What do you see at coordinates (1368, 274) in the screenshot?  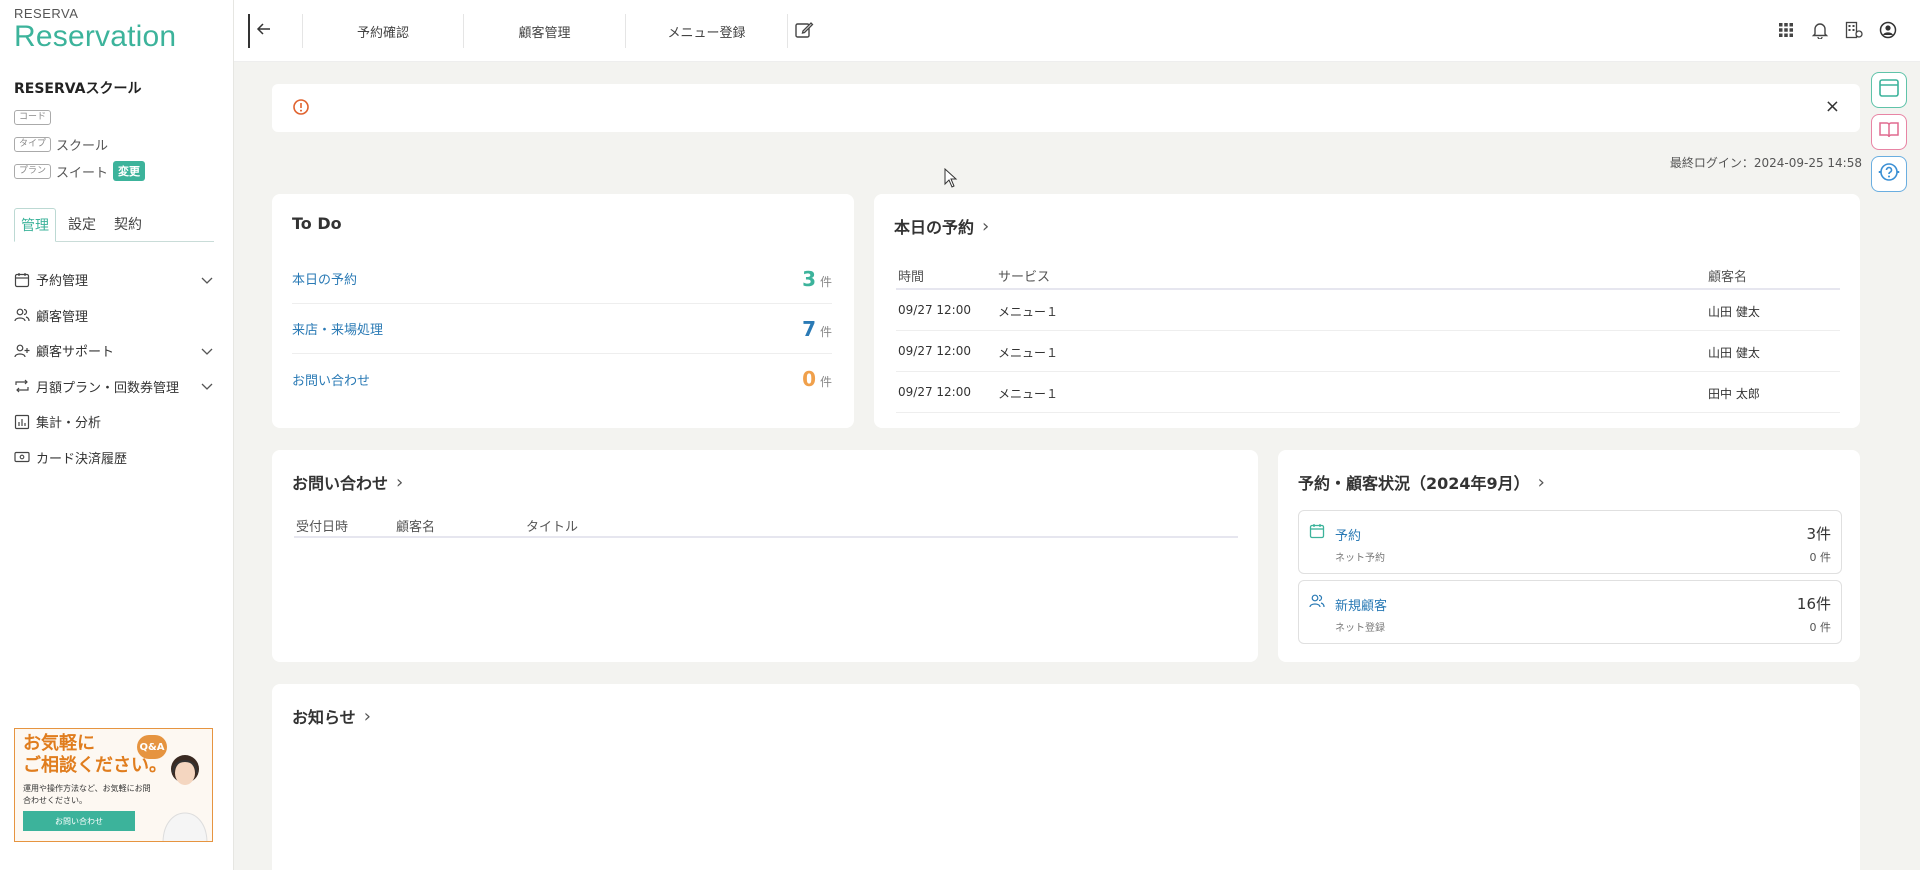 I see `today-table-header: 時間 サービス 顧客名` at bounding box center [1368, 274].